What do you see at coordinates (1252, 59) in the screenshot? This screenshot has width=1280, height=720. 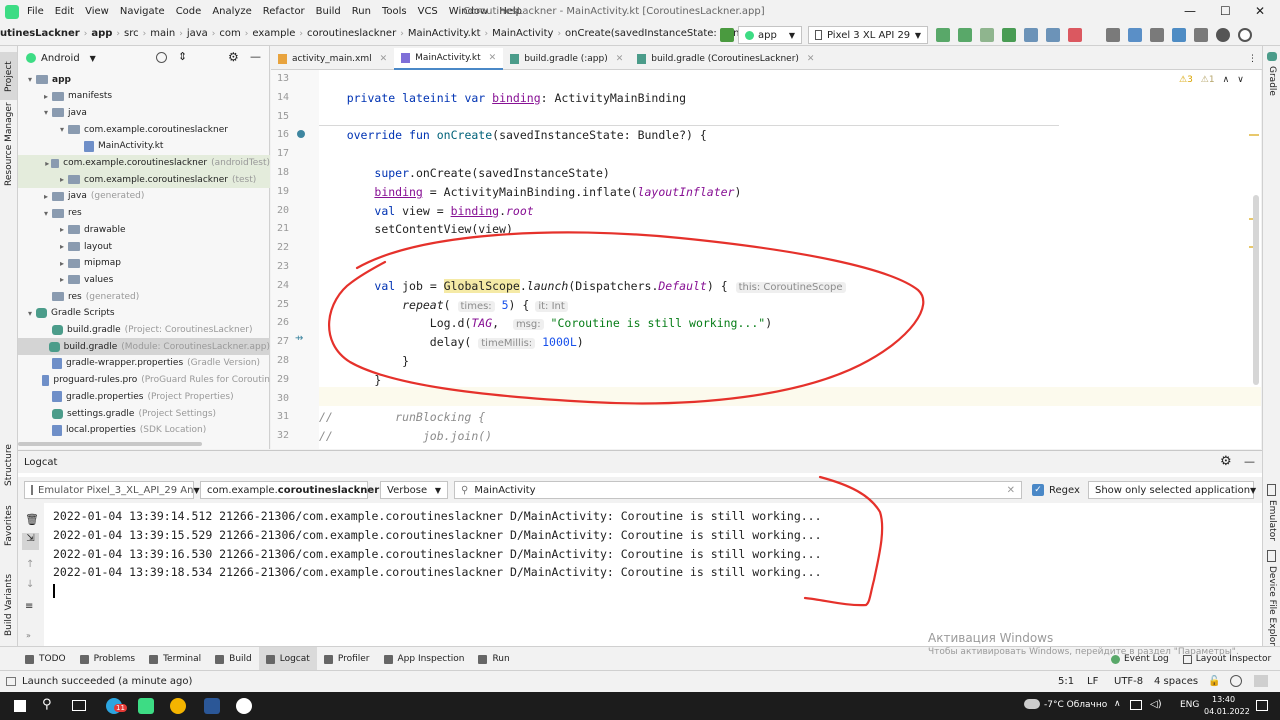 I see `tabs-menu-icon: ⋮` at bounding box center [1252, 59].